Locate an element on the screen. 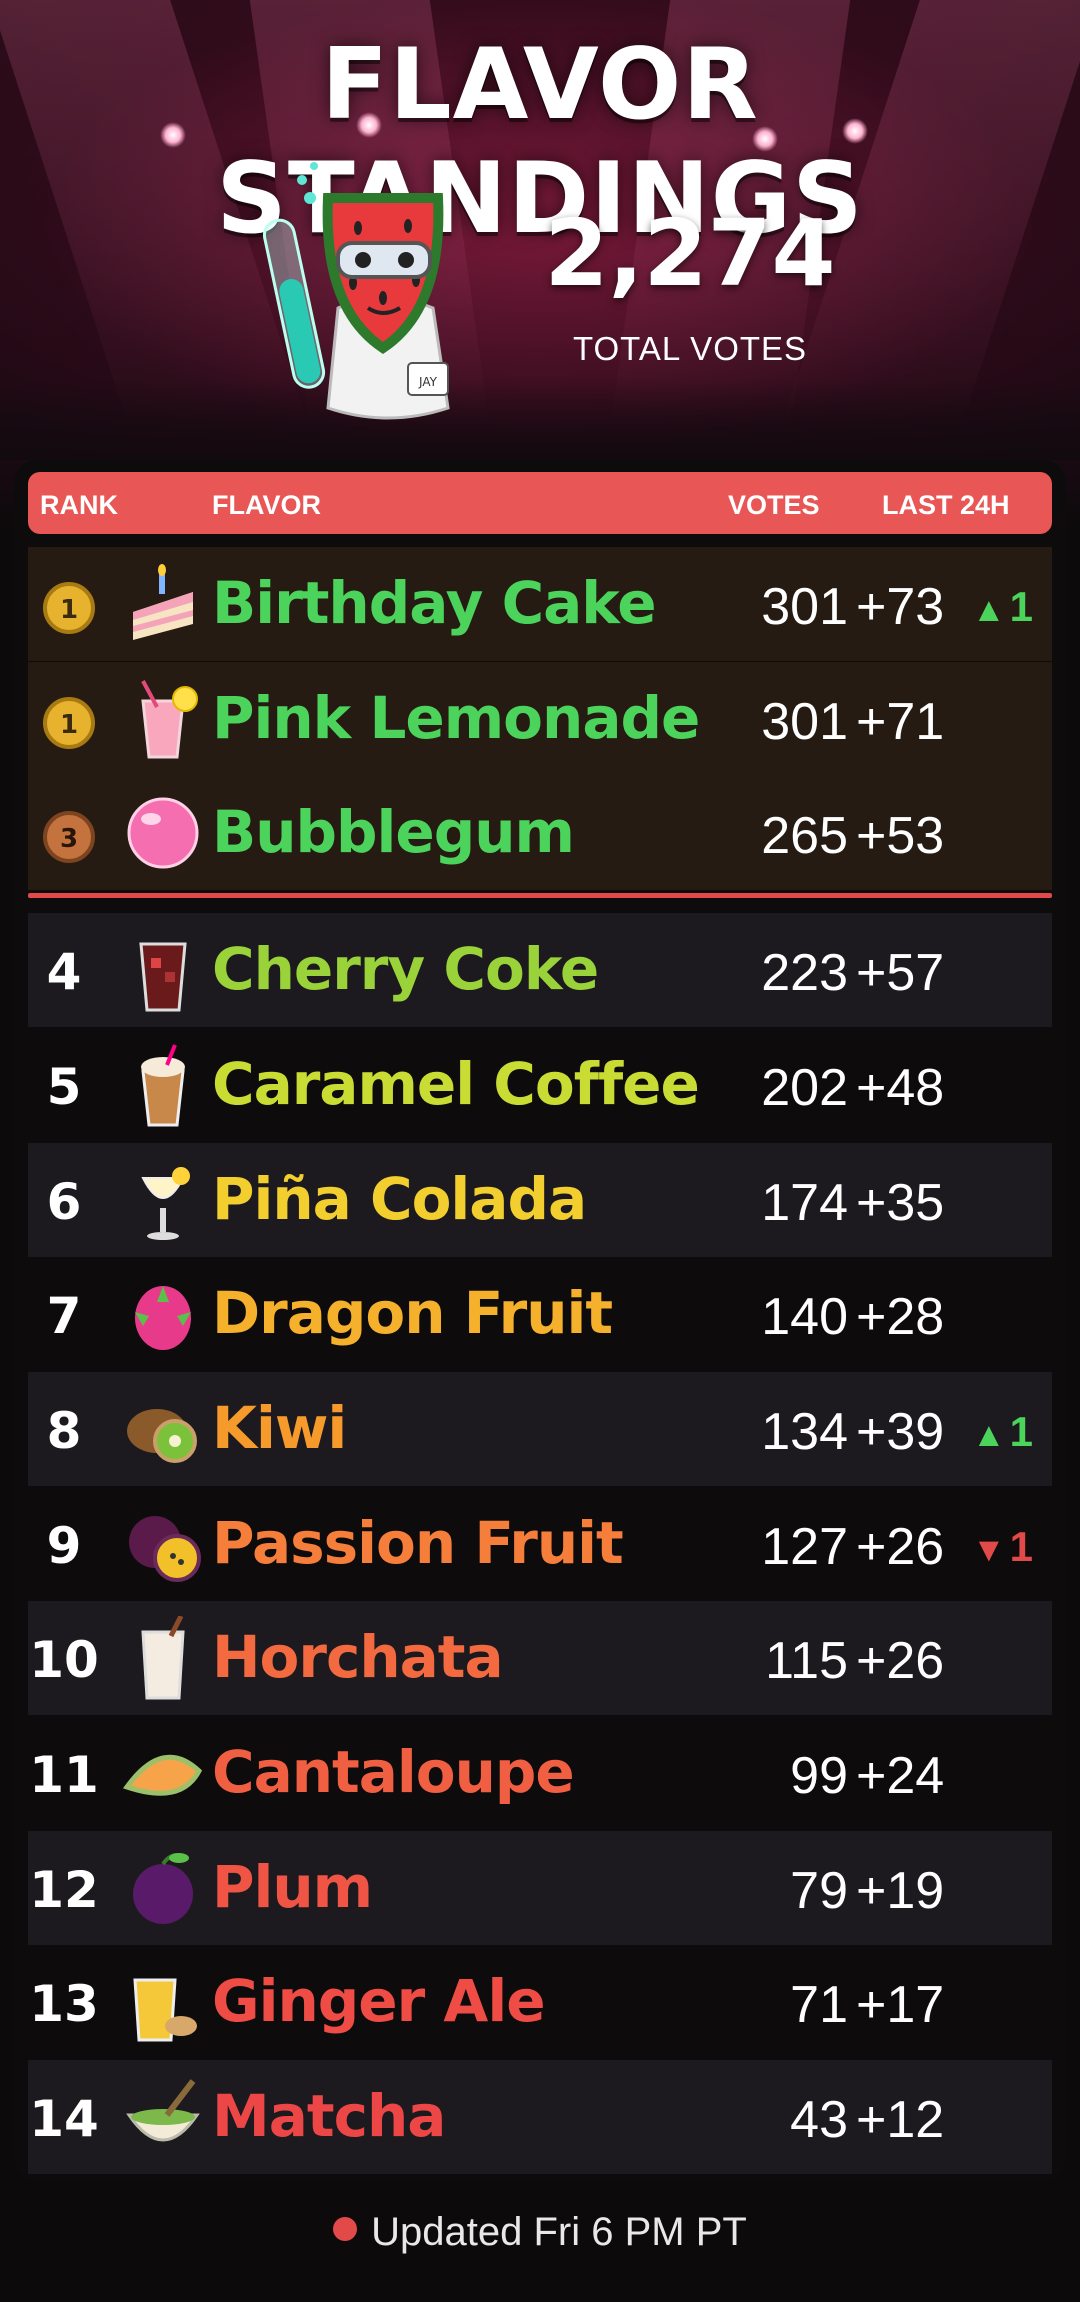  leaderboard-row: 7 Dragon Fruit 140 +28 is located at coordinates (540, 1314).